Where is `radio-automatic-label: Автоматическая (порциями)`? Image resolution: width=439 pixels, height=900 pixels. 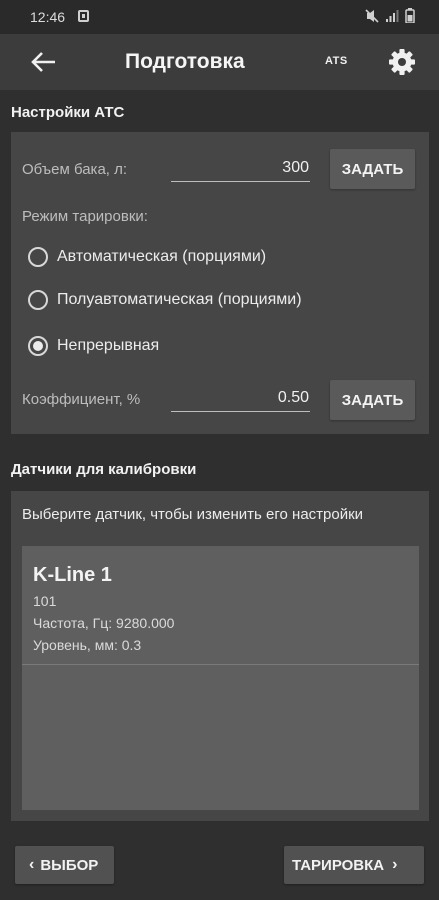
radio-automatic-label: Автоматическая (порциями) is located at coordinates (162, 256).